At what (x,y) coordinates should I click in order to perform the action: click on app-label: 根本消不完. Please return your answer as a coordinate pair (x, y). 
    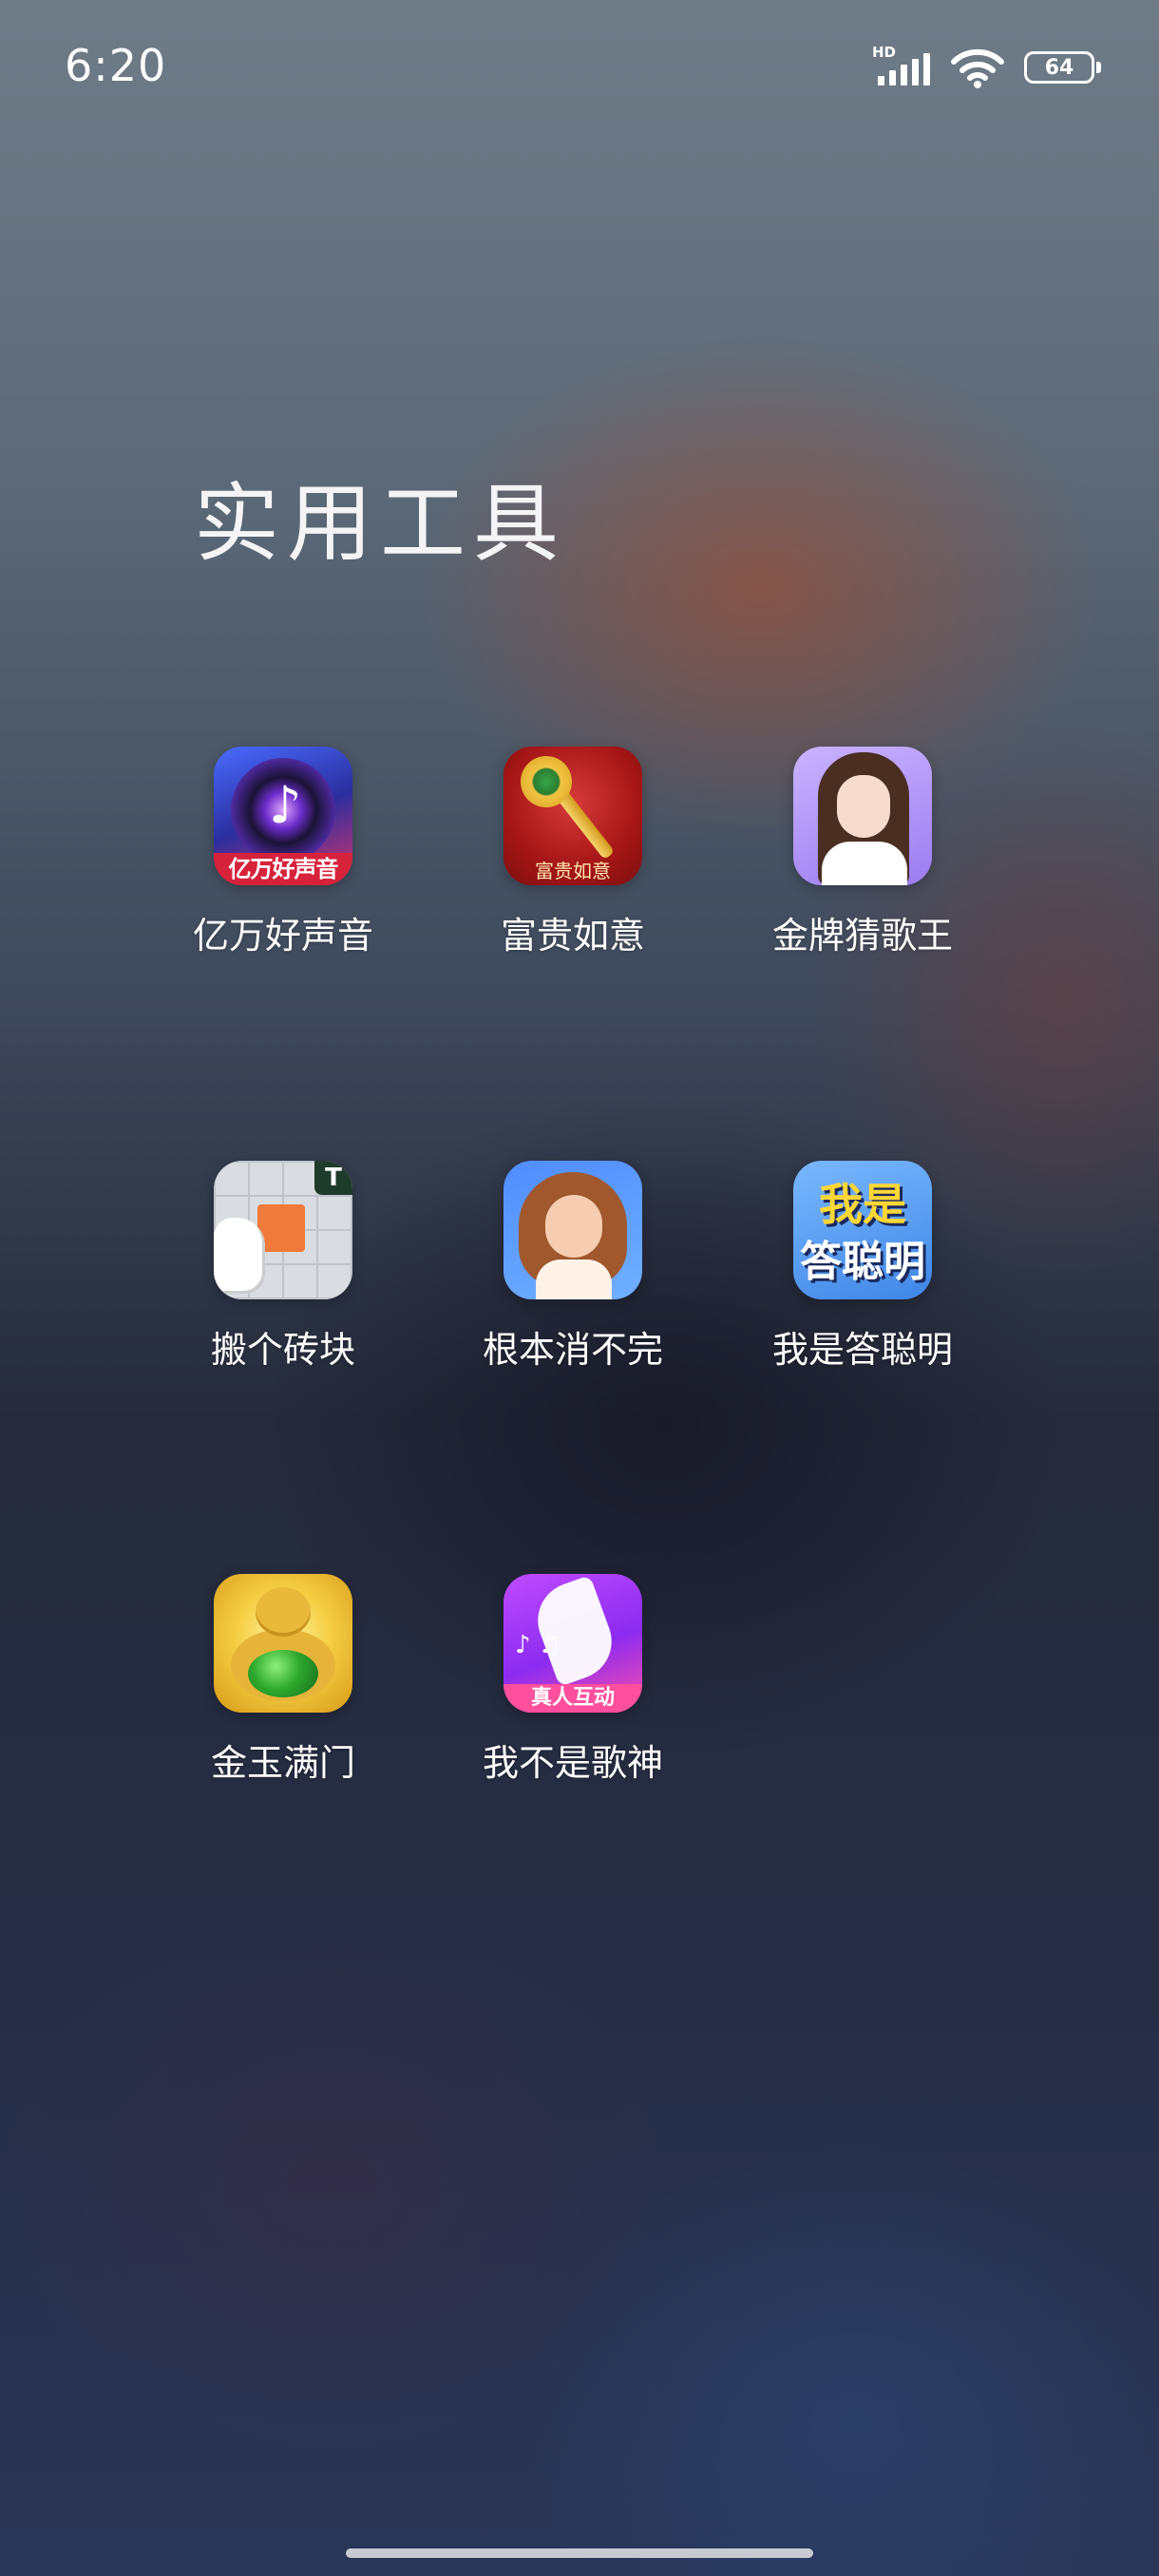
    Looking at the image, I should click on (572, 1350).